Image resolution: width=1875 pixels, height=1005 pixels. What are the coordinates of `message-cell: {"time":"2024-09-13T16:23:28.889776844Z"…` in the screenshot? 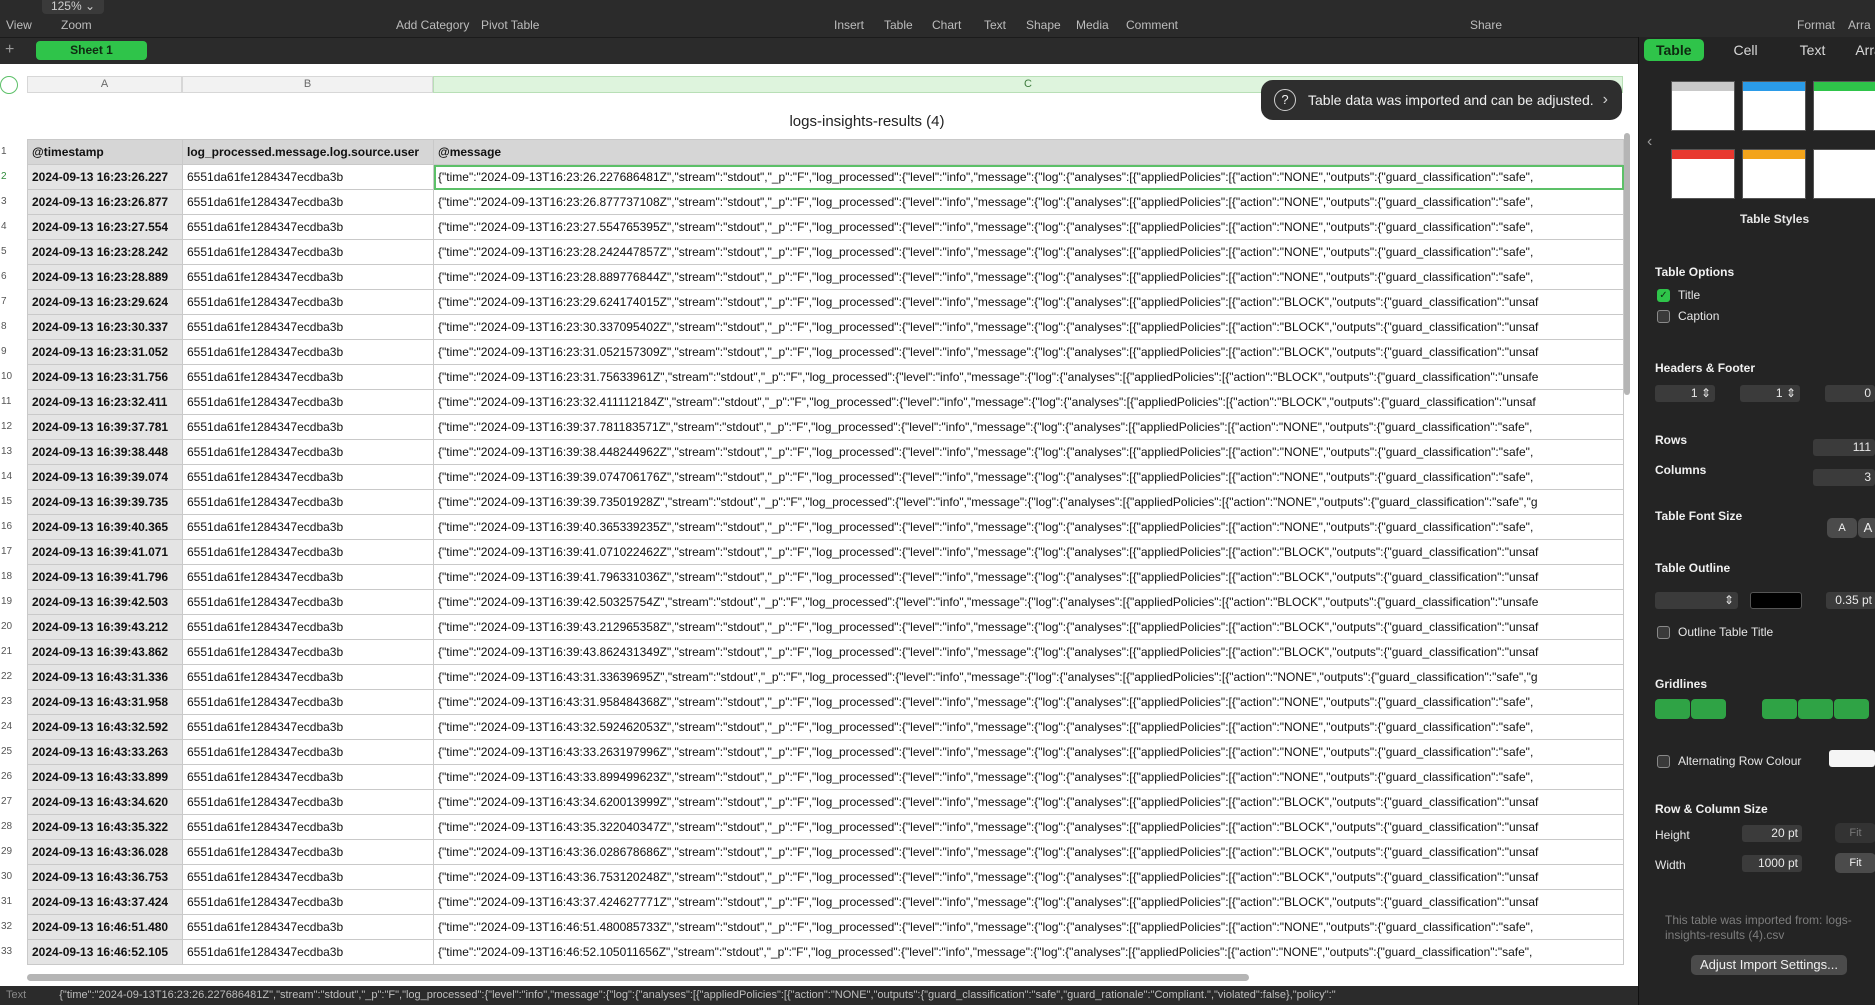 It's located at (1028, 277).